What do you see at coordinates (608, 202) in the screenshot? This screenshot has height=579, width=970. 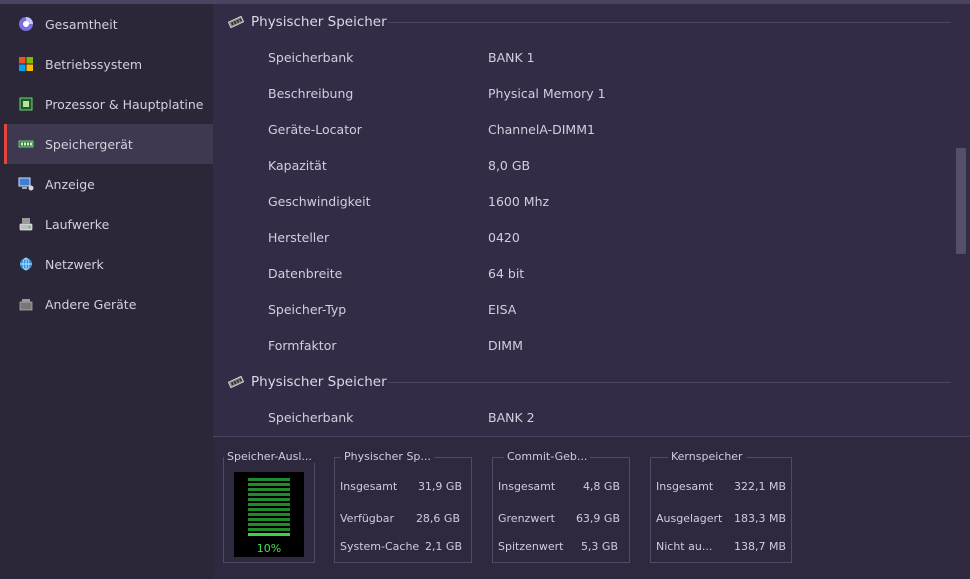 I see `property-row: Geschwindigkeit 1600 Mhz` at bounding box center [608, 202].